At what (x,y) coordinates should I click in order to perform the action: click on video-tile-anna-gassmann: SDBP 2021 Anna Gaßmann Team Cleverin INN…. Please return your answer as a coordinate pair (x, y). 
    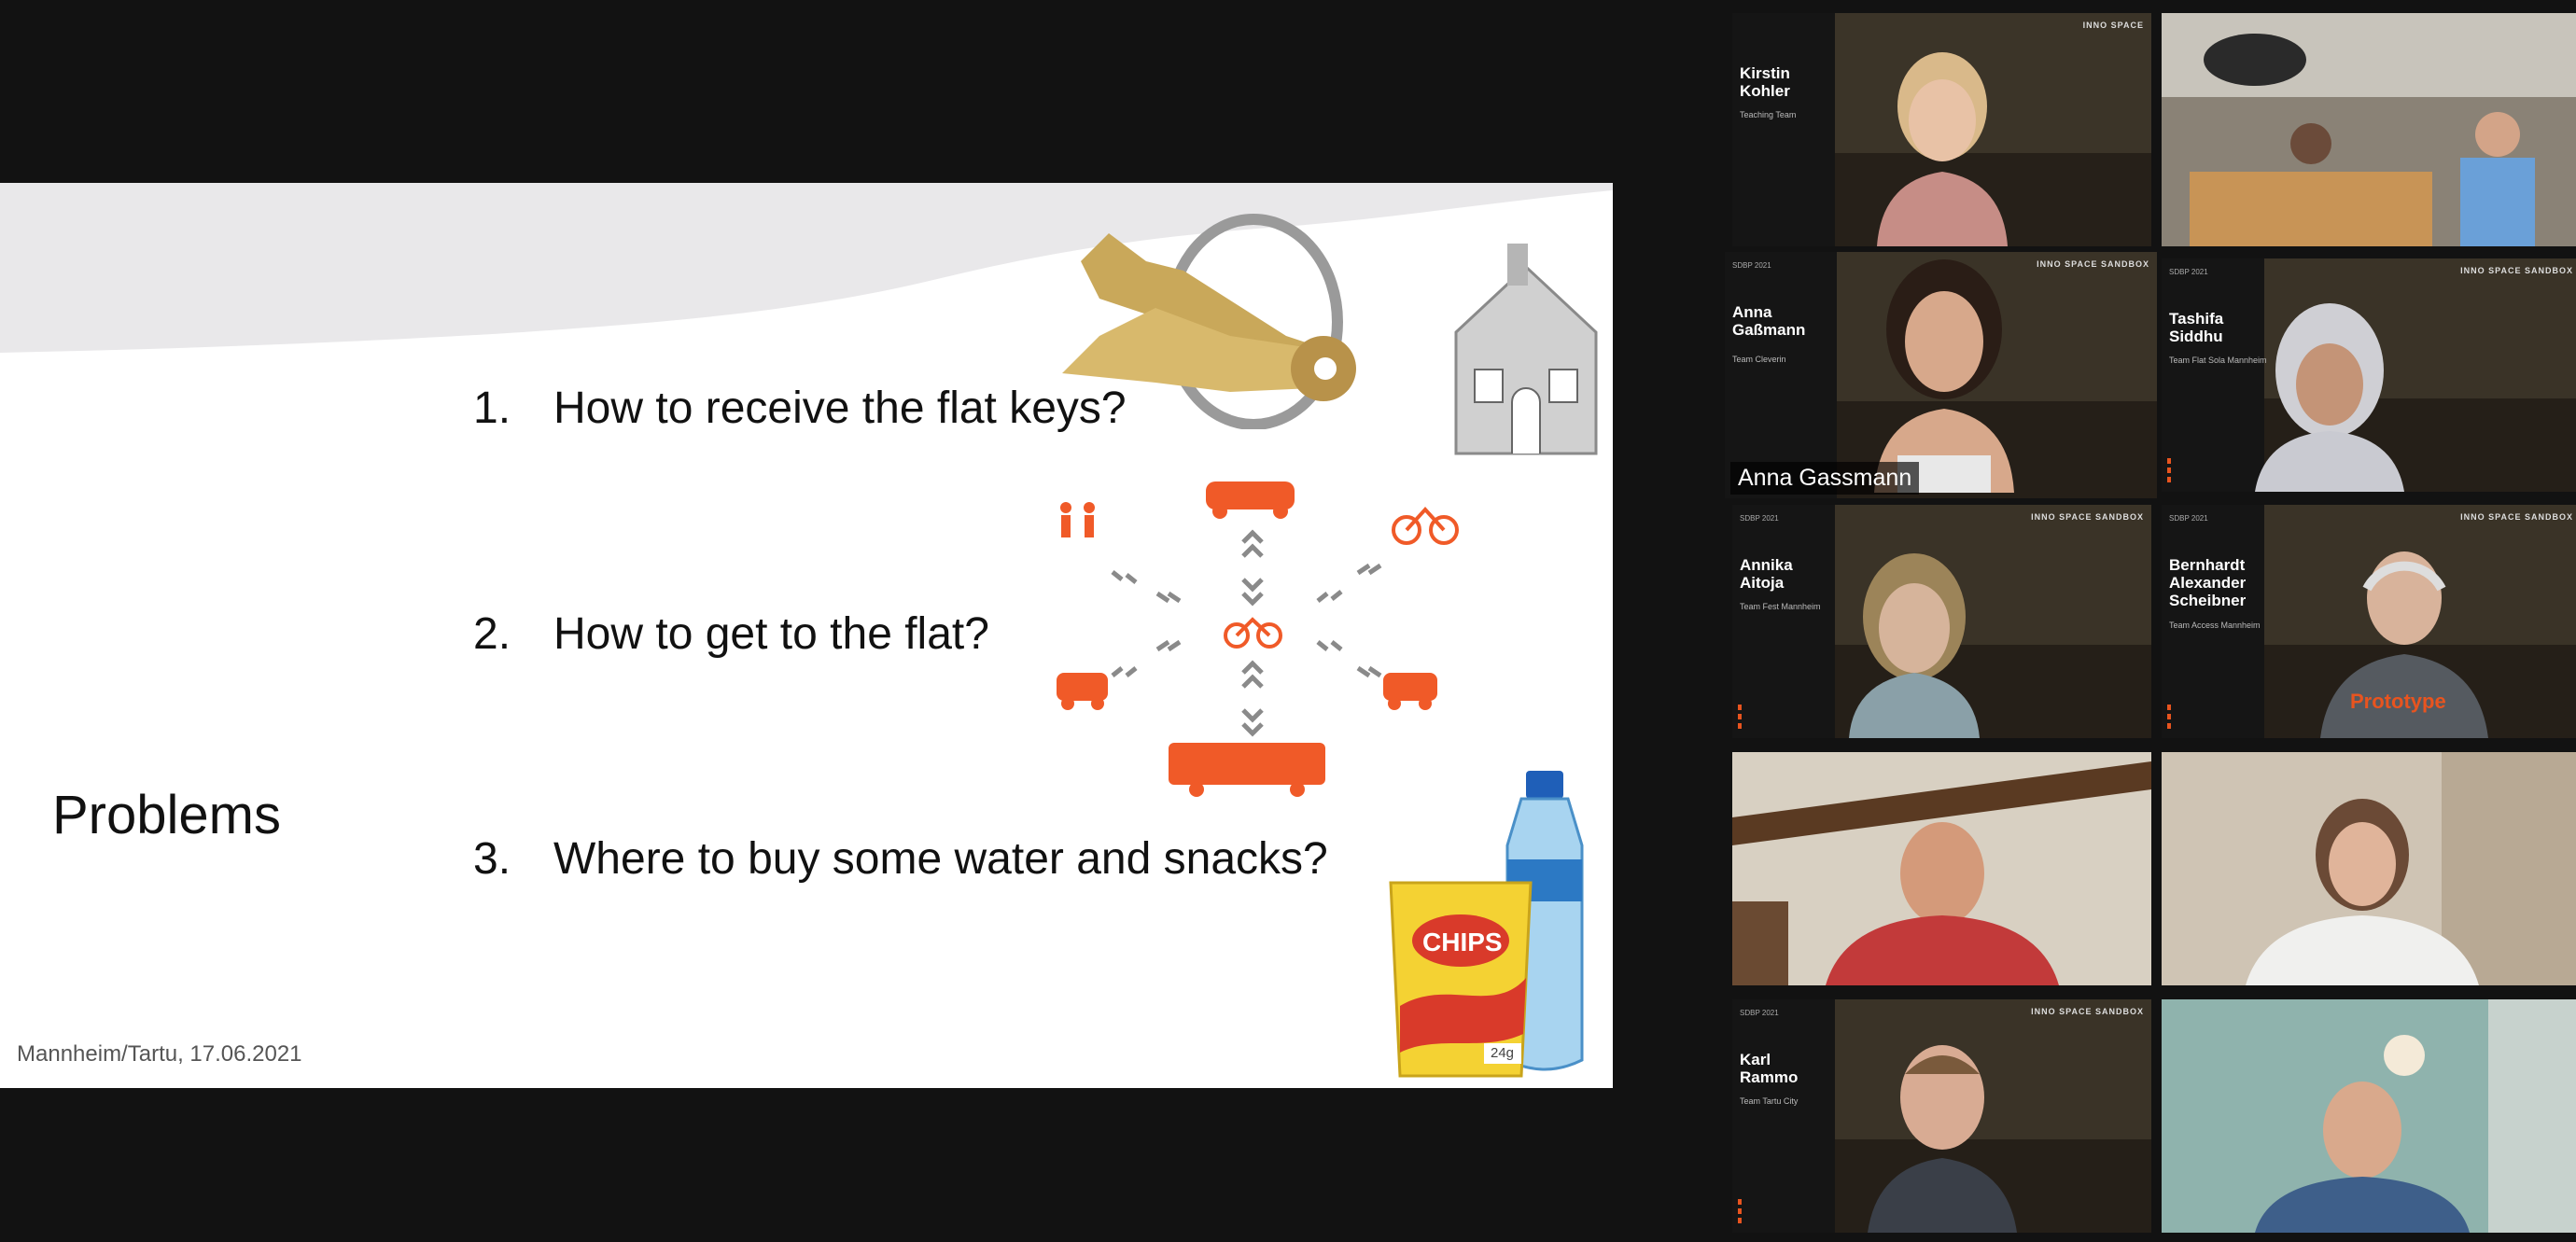
    Looking at the image, I should click on (1941, 375).